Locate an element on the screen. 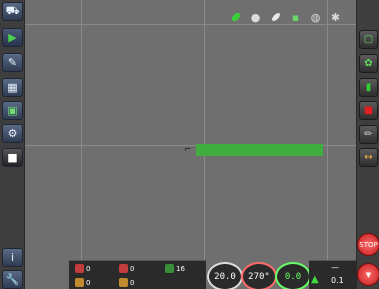 This screenshot has width=379, height=289. settings-wrench-icon: 🔧 is located at coordinates (12, 279).